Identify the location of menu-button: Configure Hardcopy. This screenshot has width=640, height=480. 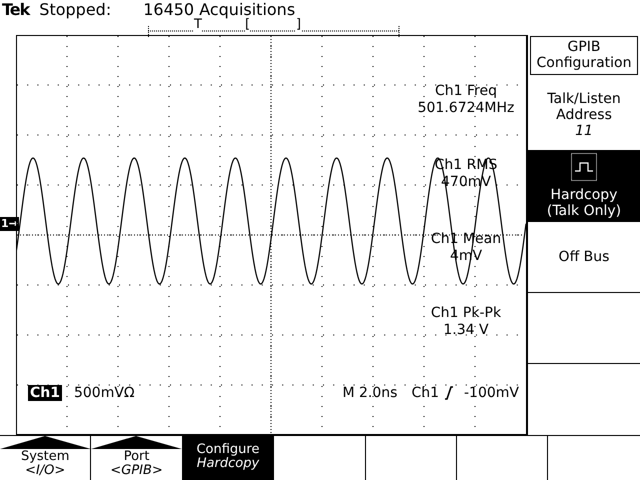
(228, 458).